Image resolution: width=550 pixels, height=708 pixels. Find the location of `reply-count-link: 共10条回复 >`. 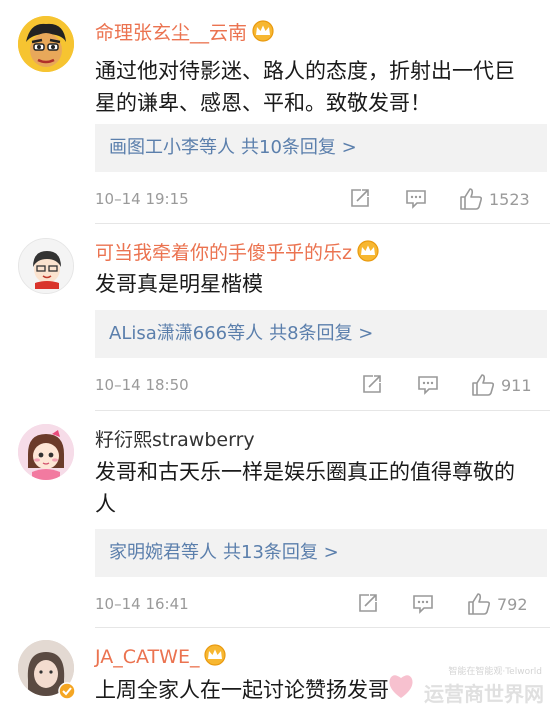

reply-count-link: 共10条回复 > is located at coordinates (299, 147).